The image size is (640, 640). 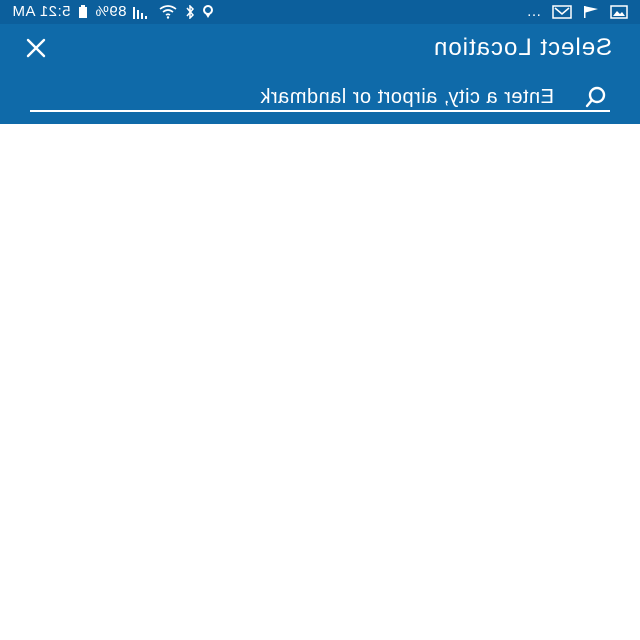 I want to click on bluetooth-icon, so click(x=190, y=12).